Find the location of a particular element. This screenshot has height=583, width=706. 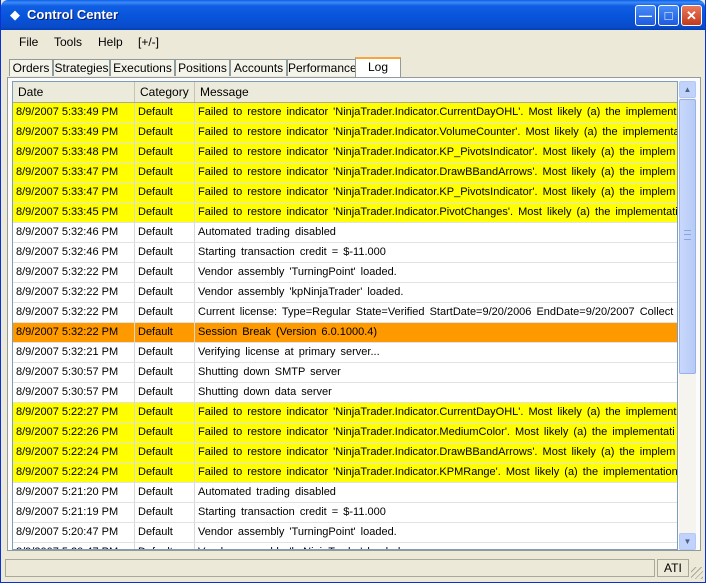

tab-orders: Orders is located at coordinates (31, 67).